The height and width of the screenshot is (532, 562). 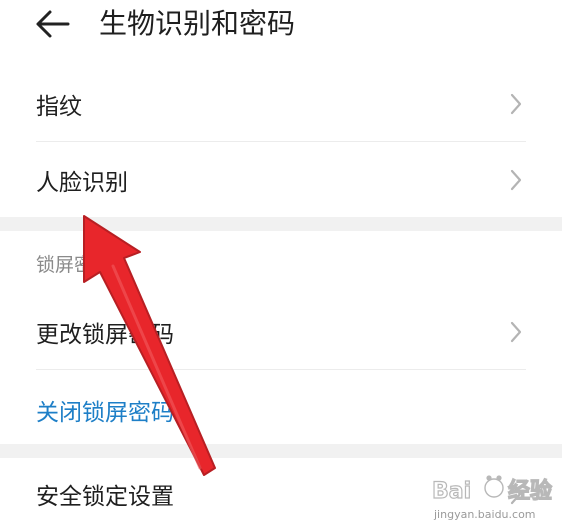 What do you see at coordinates (74, 265) in the screenshot?
I see `section-title-lock-screen: 锁屏密码` at bounding box center [74, 265].